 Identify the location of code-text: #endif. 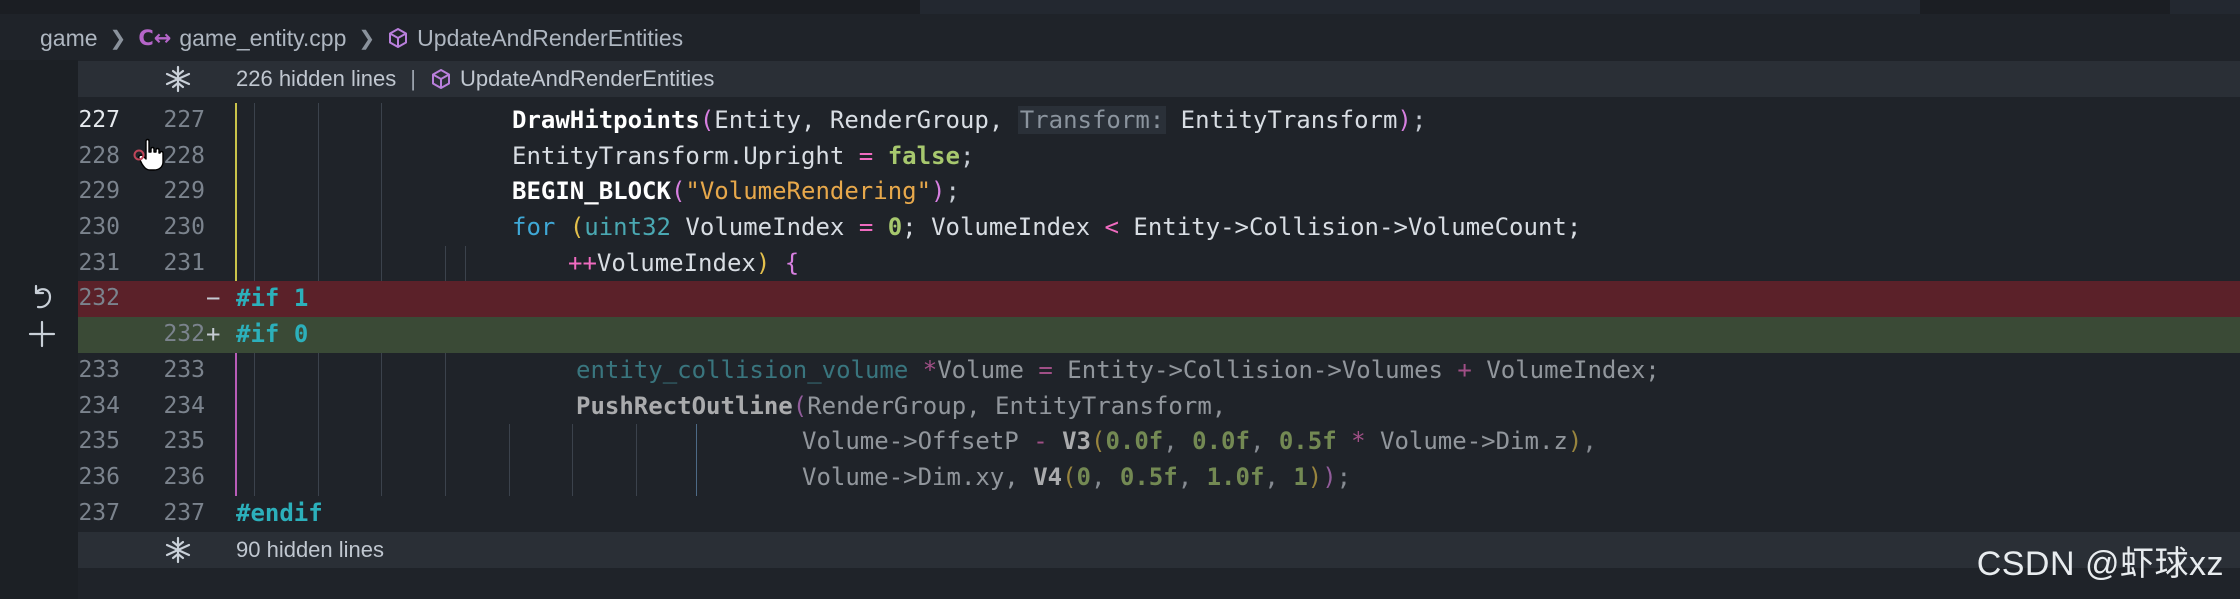
(279, 512).